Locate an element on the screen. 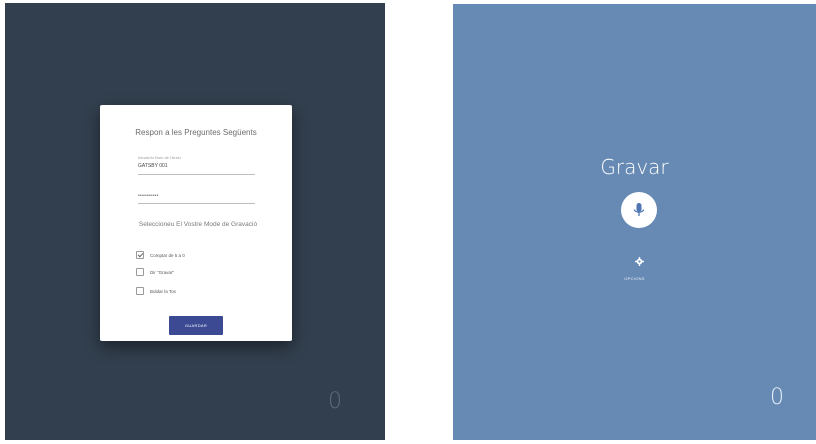 This screenshot has width=816, height=444. record-title: Gravar is located at coordinates (634, 167).